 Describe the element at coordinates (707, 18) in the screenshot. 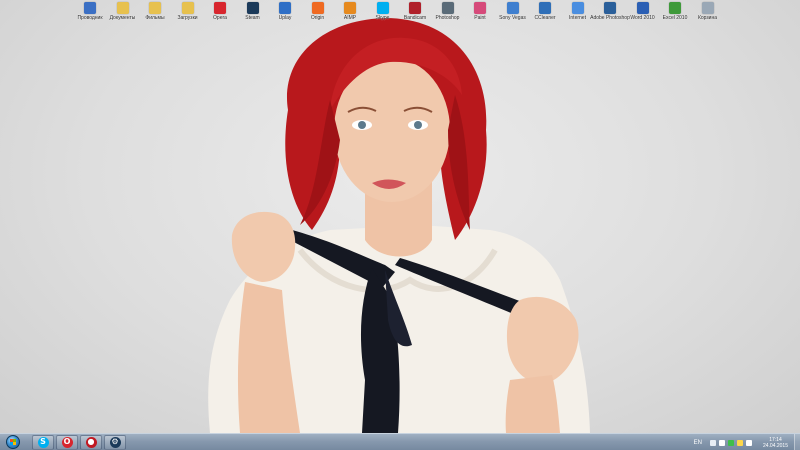

I see `desktop-shortcut-label: Корзина` at that location.